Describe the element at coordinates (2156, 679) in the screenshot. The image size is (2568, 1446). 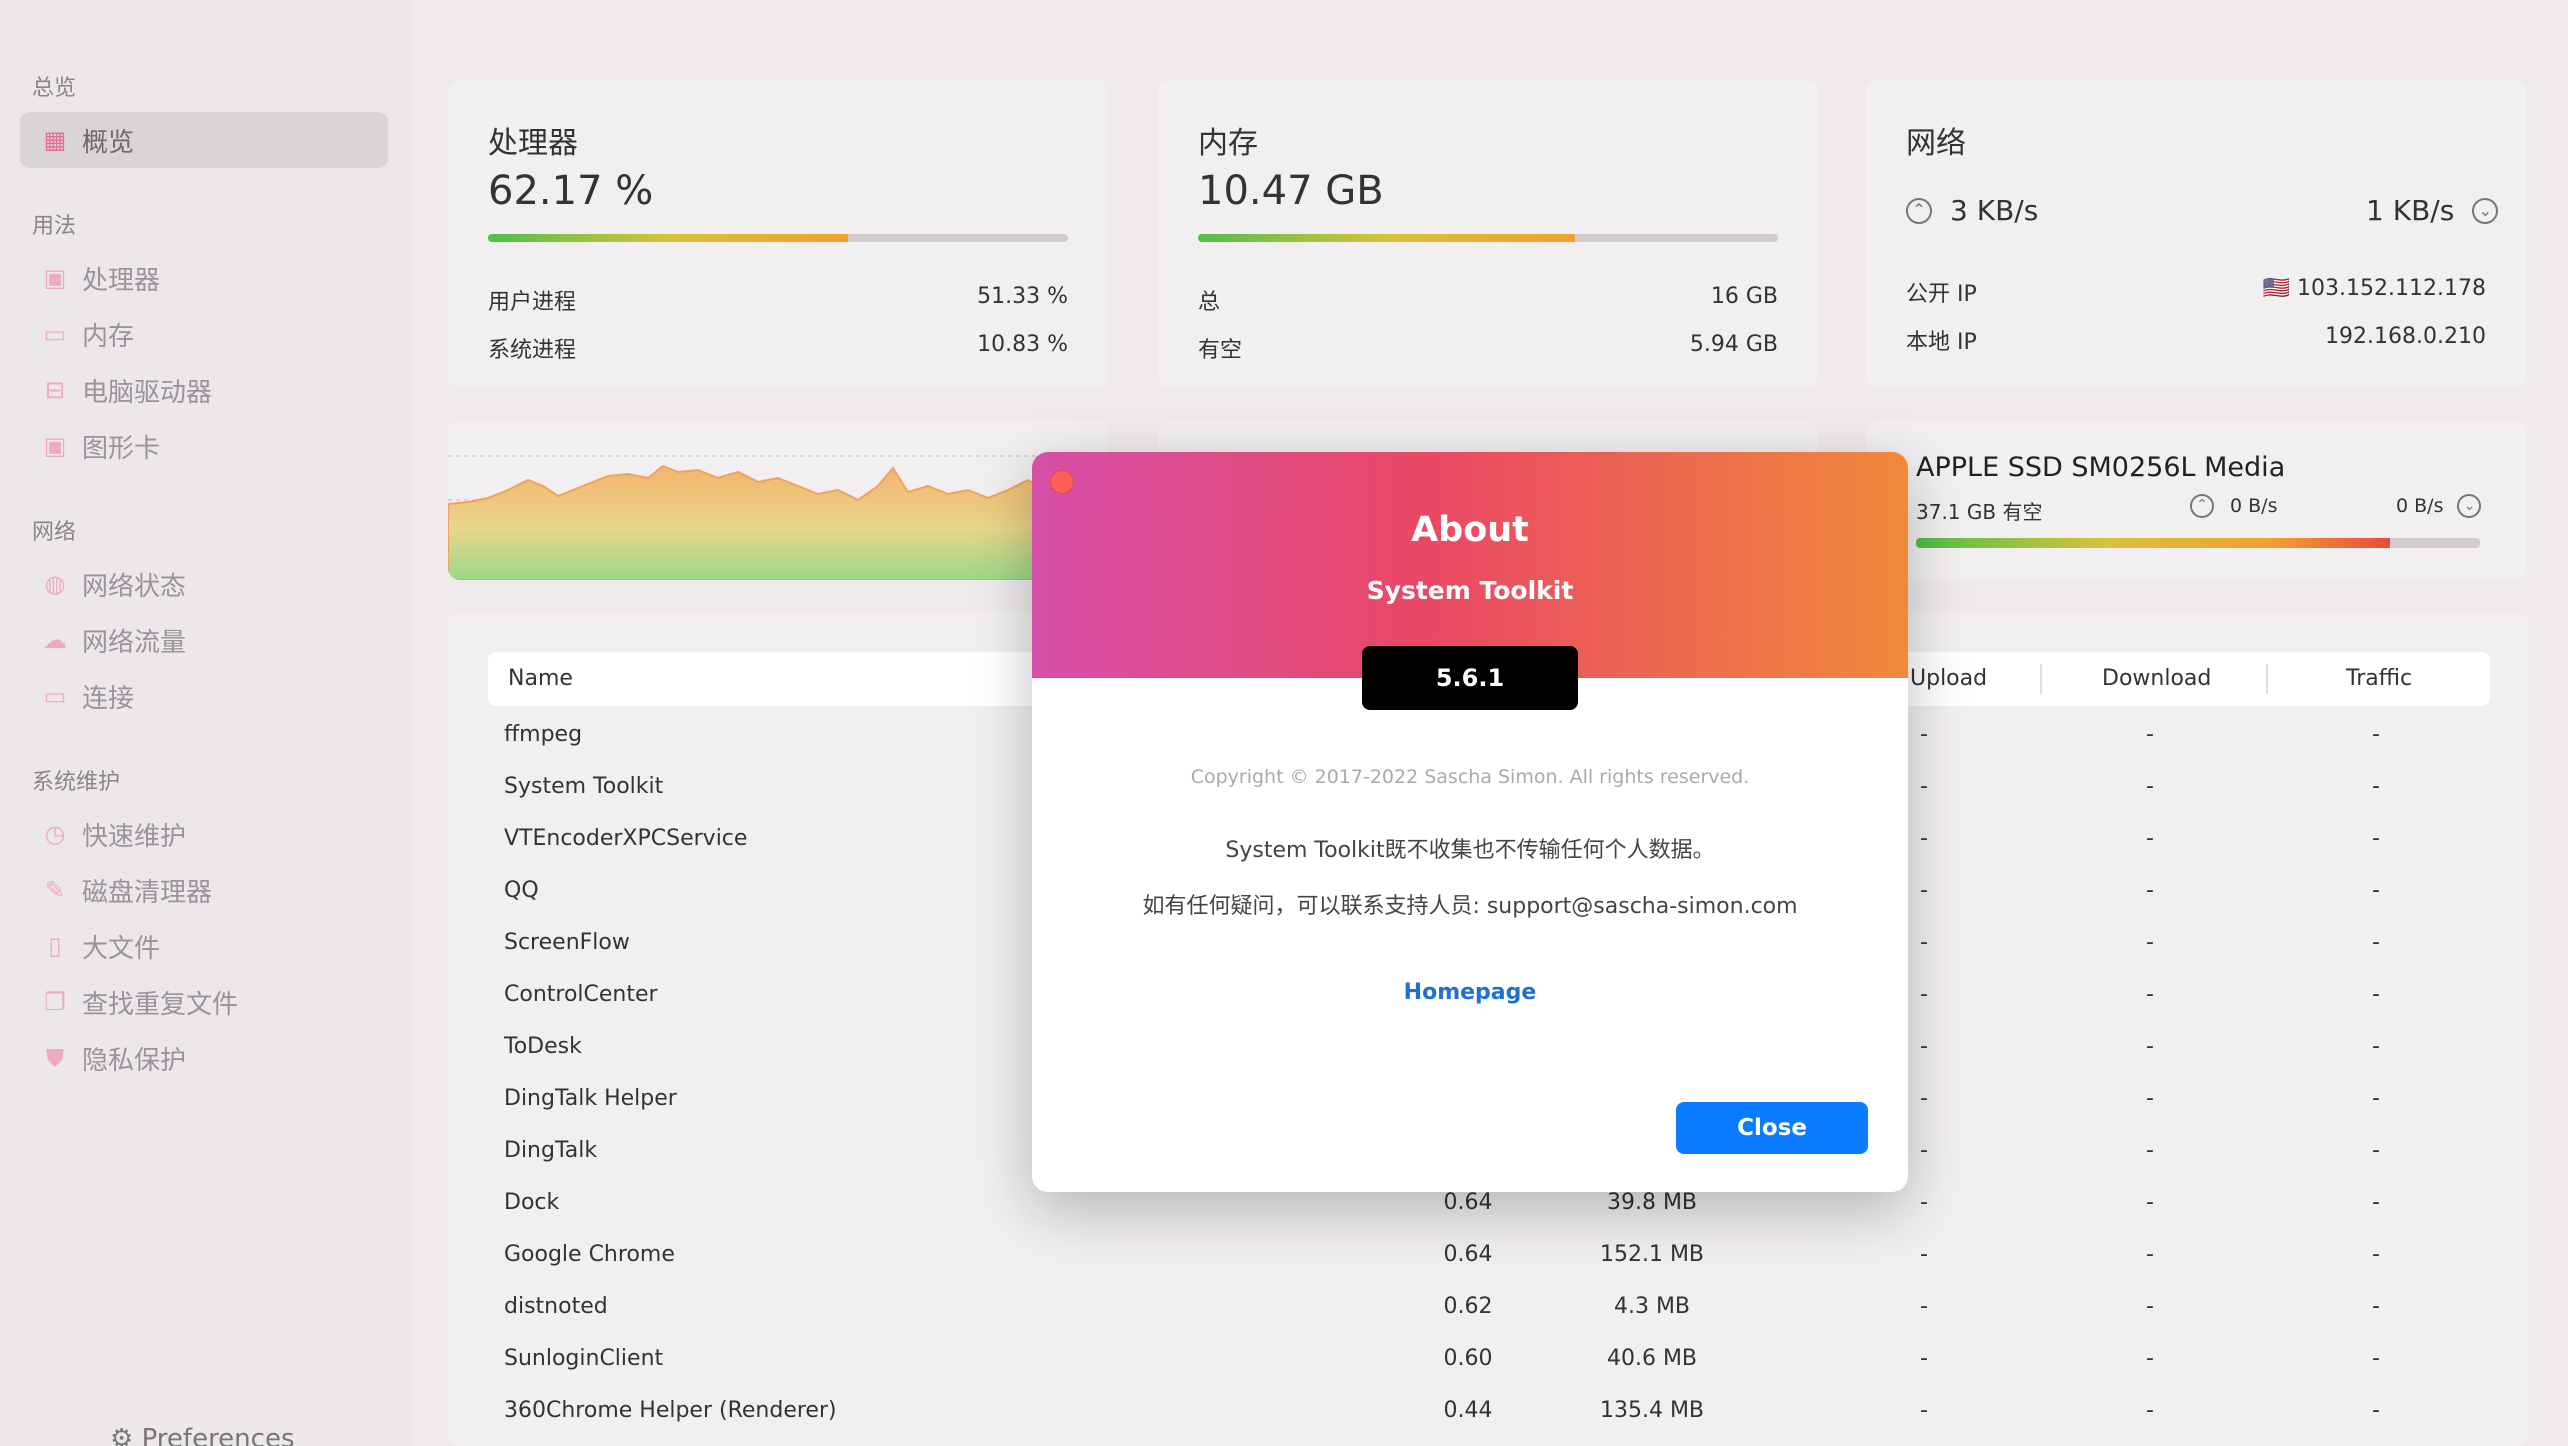
I see `column-header-download: Download` at that location.